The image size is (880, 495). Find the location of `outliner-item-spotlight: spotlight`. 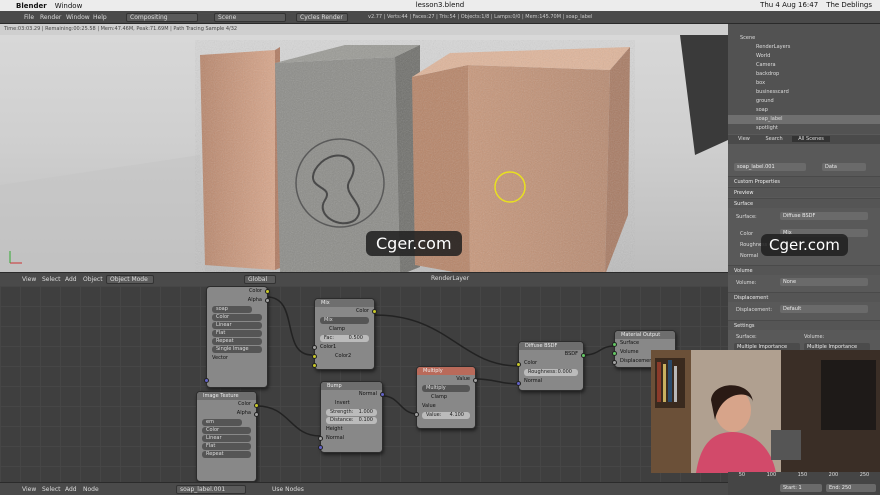

outliner-item-spotlight: spotlight is located at coordinates (804, 129).